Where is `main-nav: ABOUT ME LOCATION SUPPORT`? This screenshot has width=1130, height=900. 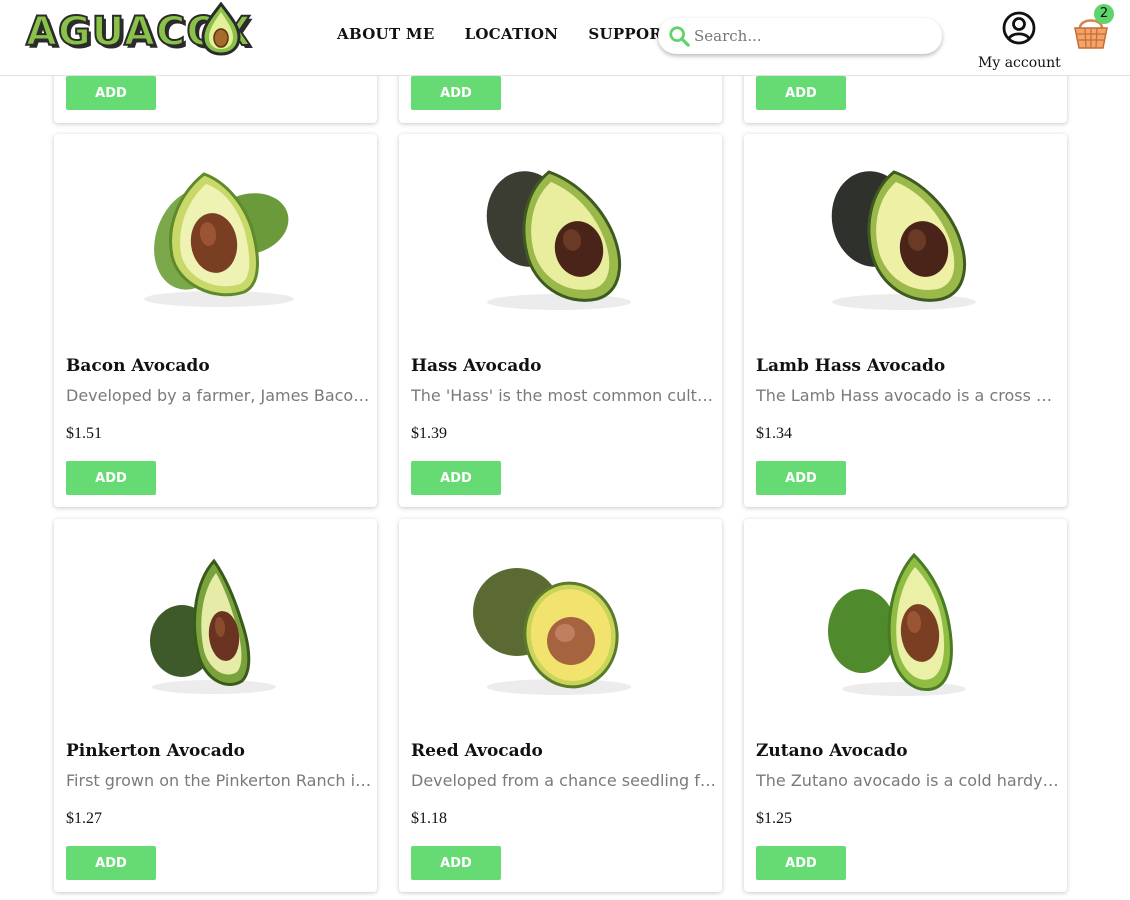 main-nav: ABOUT ME LOCATION SUPPORT is located at coordinates (505, 34).